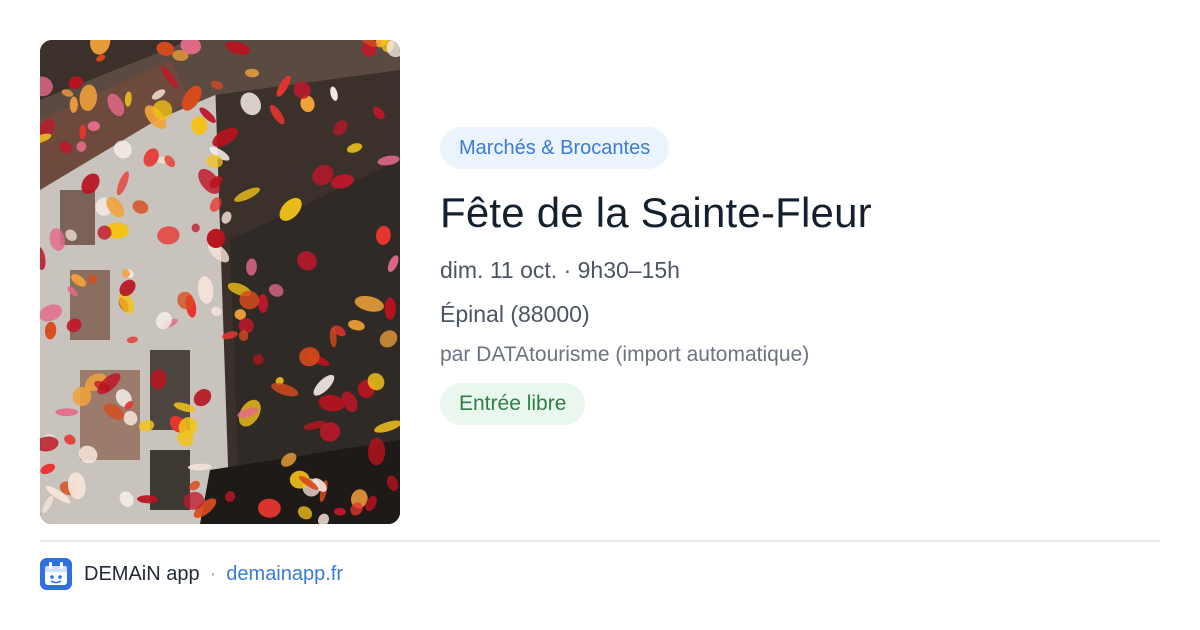  What do you see at coordinates (625, 354) in the screenshot?
I see `event-source: par DATAtourisme (import automatique)` at bounding box center [625, 354].